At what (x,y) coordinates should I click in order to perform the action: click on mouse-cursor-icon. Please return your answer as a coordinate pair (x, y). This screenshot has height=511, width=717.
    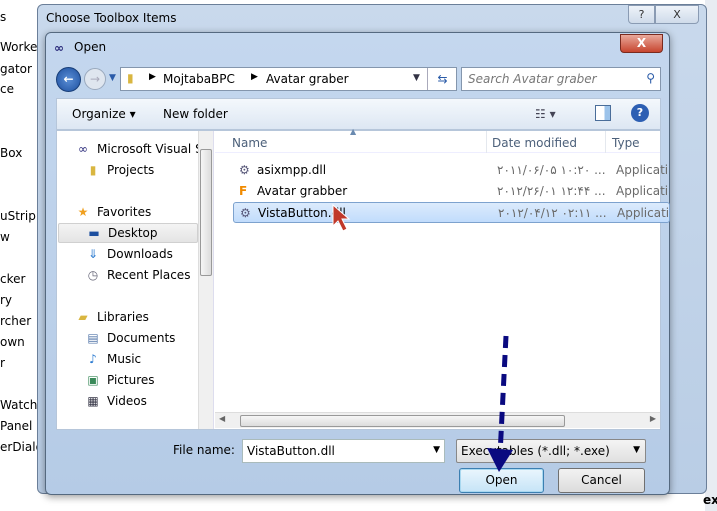
    Looking at the image, I should click on (341, 217).